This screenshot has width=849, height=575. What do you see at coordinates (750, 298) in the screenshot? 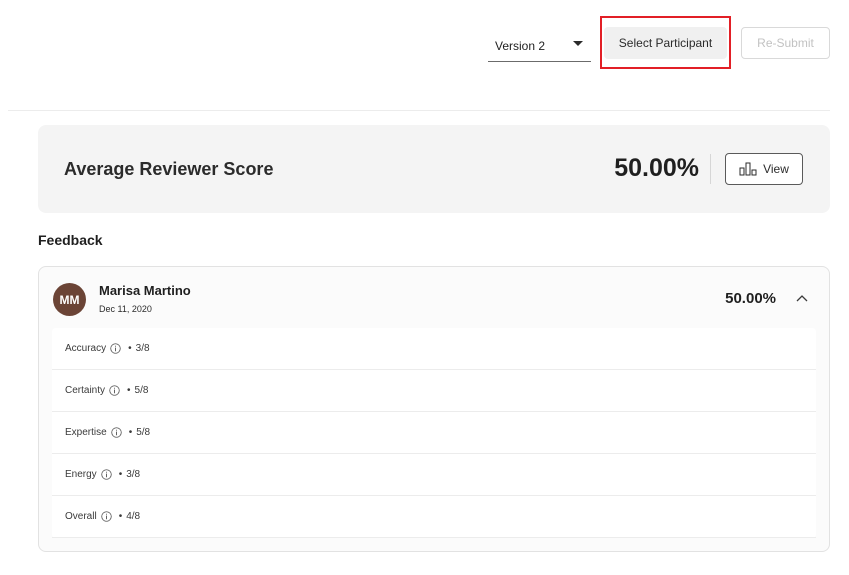
I see `reviewer-score: 50.00%` at bounding box center [750, 298].